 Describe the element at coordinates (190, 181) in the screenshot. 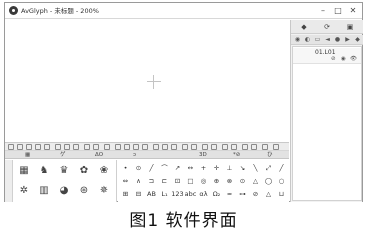

I see `tool-button: □` at that location.